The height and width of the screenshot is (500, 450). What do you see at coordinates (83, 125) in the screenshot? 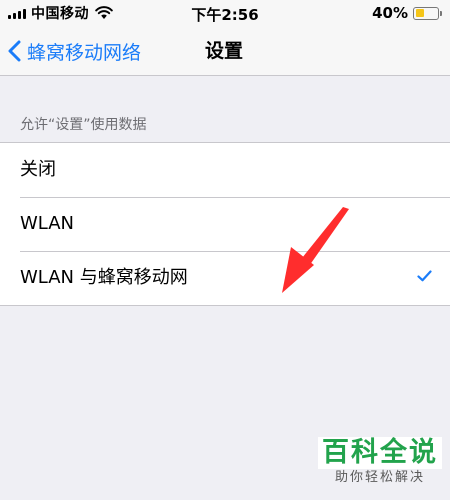
I see `section-header: 允许“设置”使用数据` at bounding box center [83, 125].